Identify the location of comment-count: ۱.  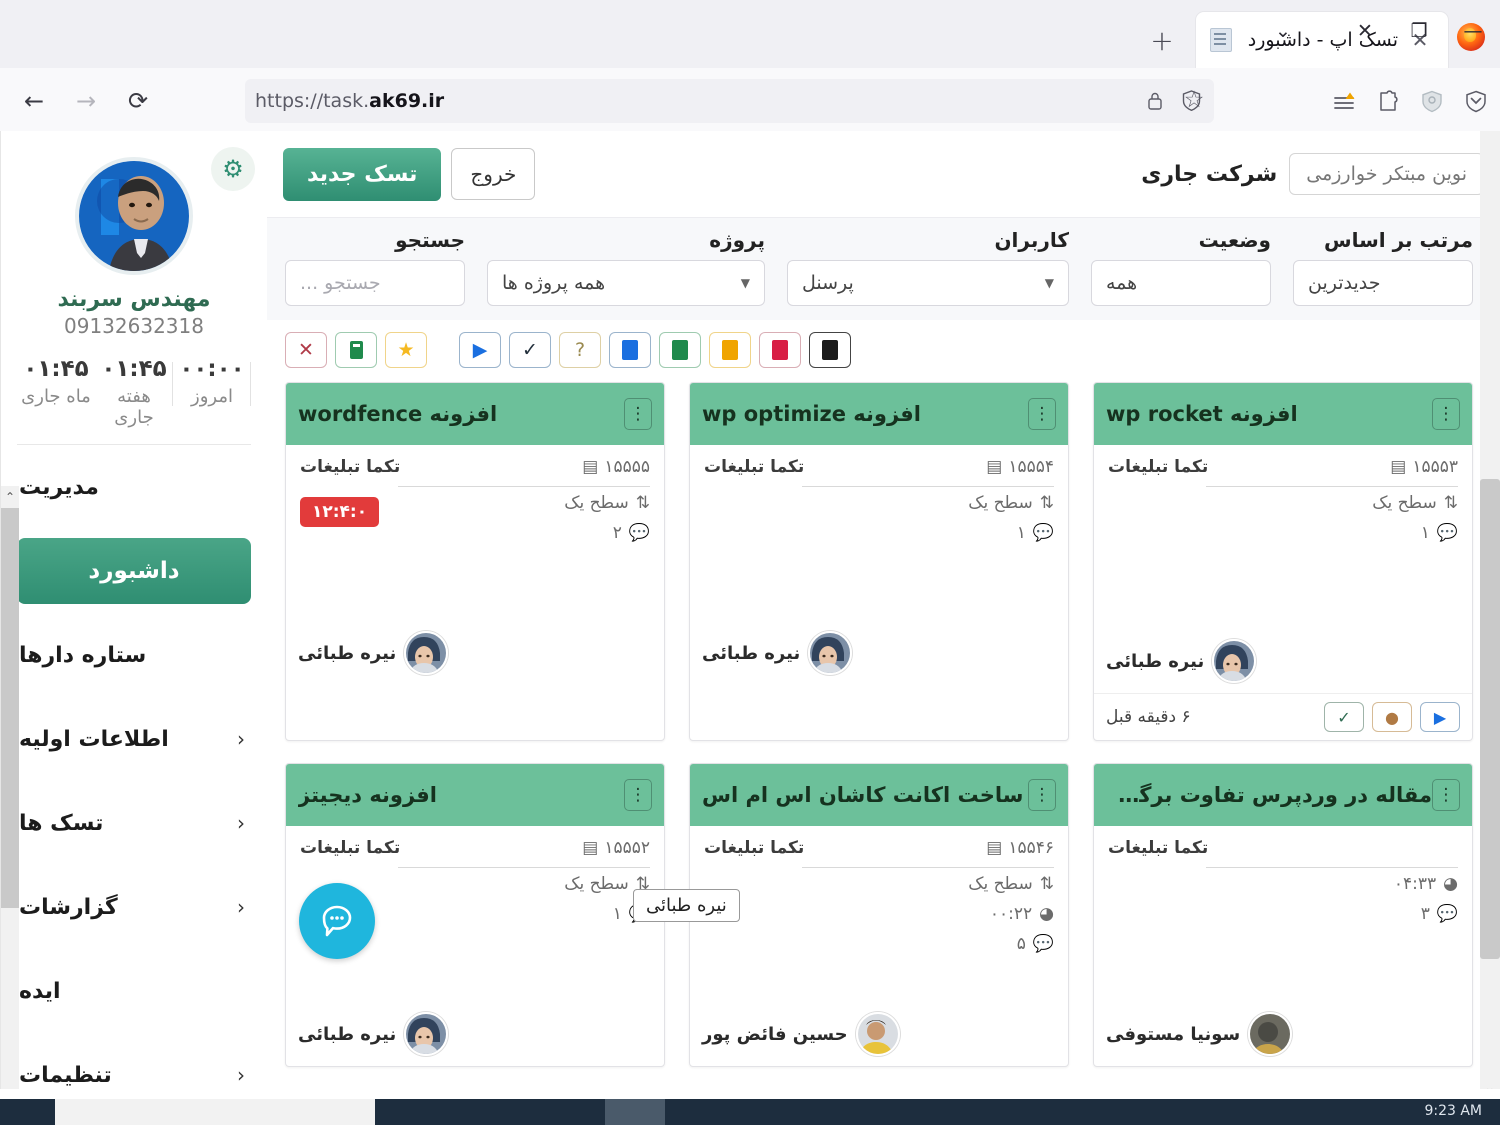
(1021, 533).